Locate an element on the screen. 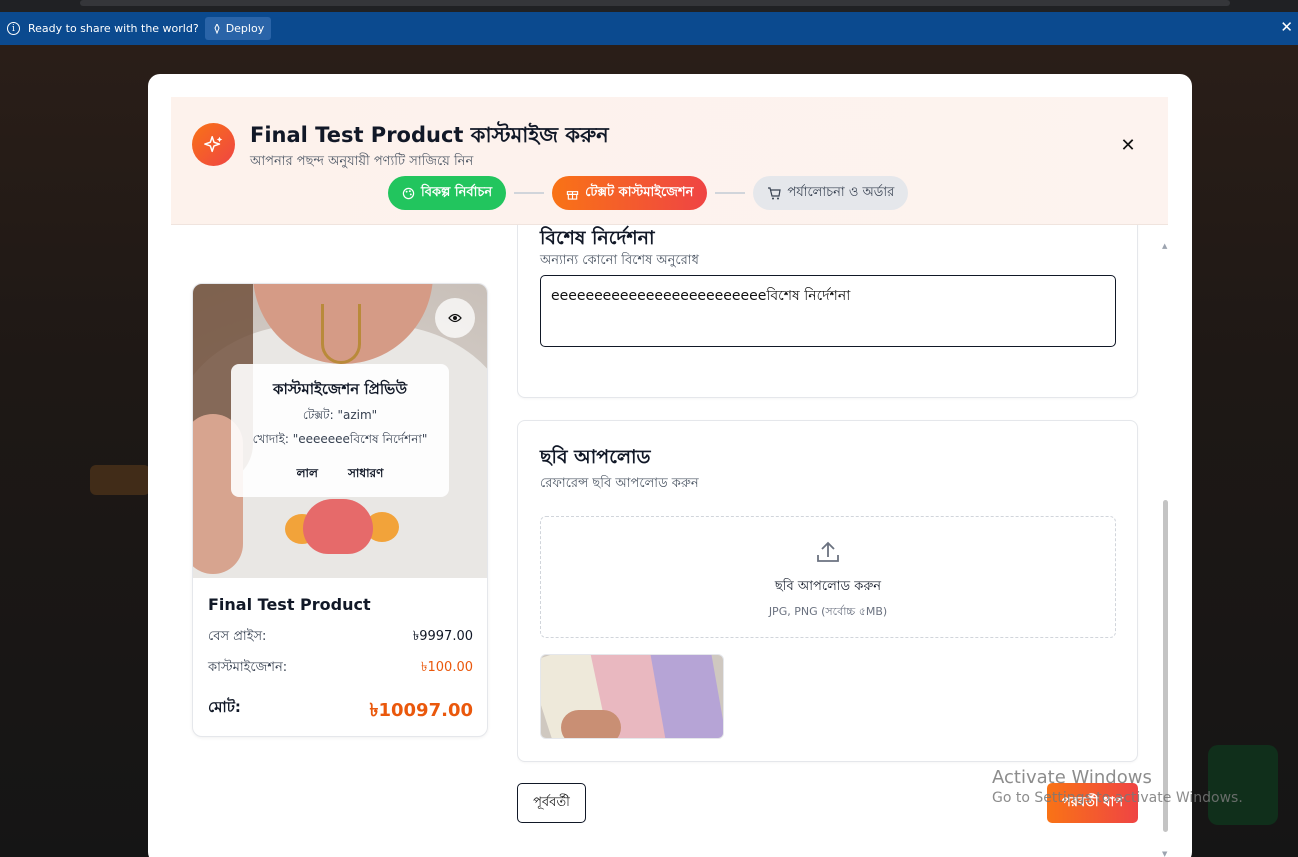 The height and width of the screenshot is (857, 1298). rocket-icon is located at coordinates (217, 28).